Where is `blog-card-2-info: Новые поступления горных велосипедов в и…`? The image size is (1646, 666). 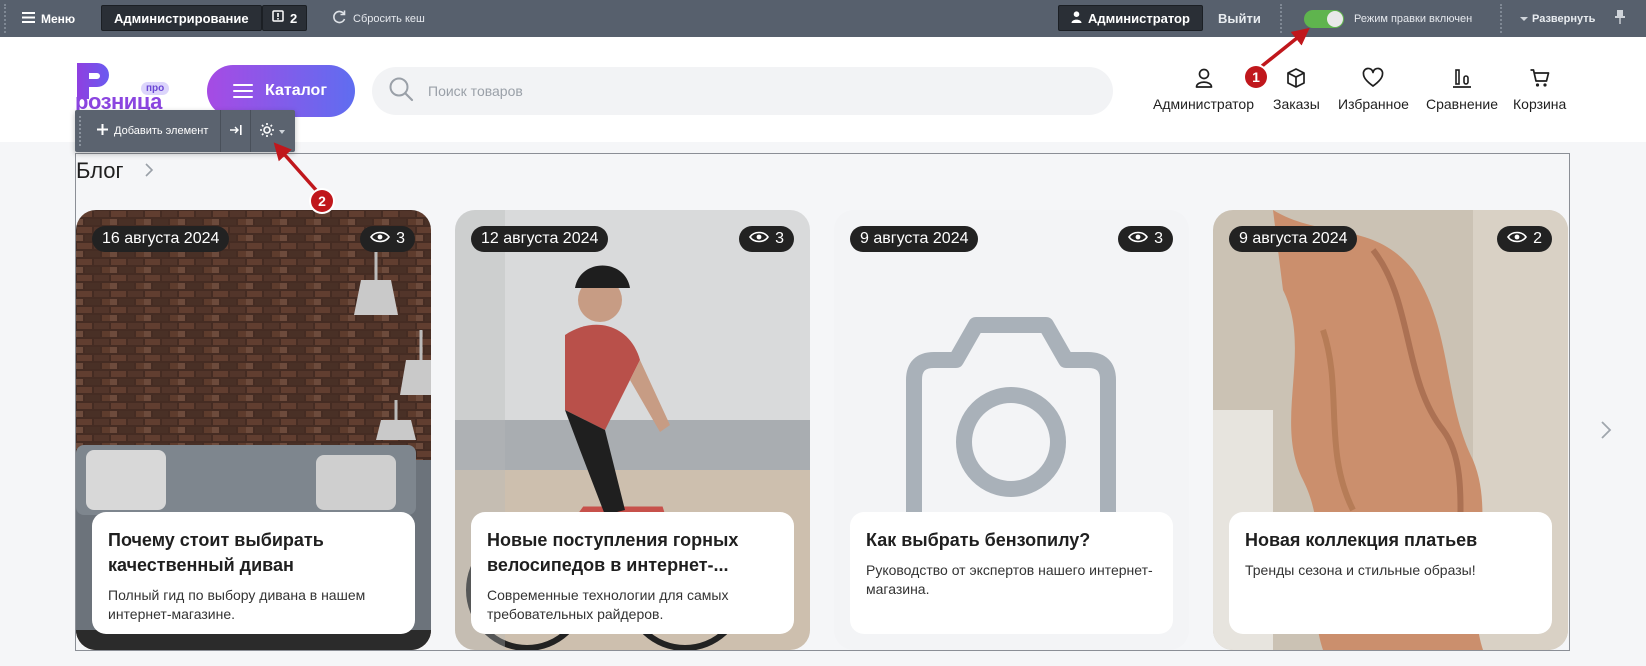
blog-card-2-info: Новые поступления горных велосипедов в и… is located at coordinates (632, 573).